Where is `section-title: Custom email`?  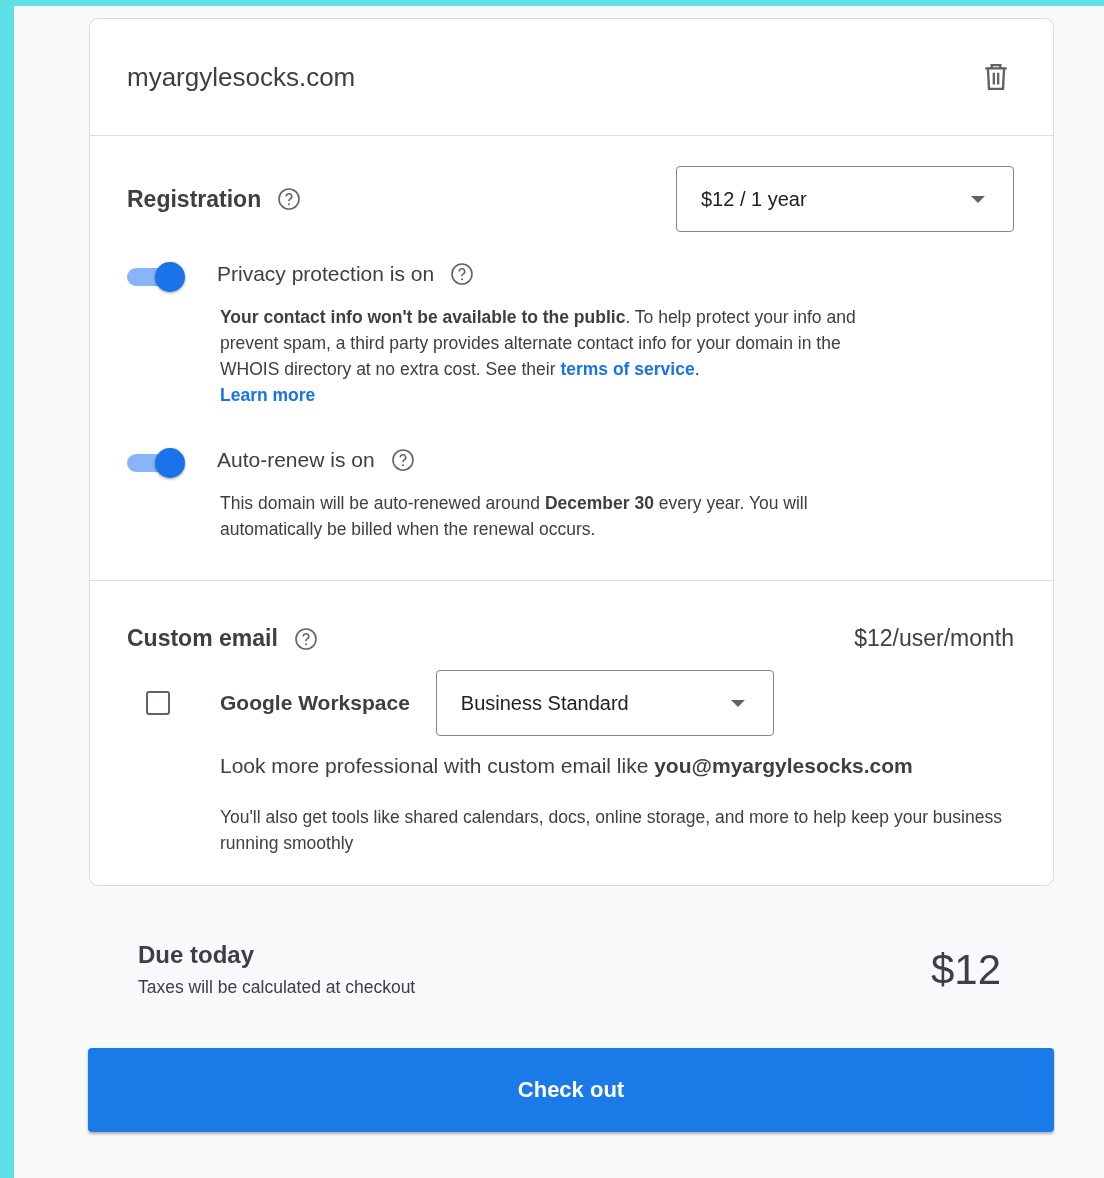 section-title: Custom email is located at coordinates (202, 638).